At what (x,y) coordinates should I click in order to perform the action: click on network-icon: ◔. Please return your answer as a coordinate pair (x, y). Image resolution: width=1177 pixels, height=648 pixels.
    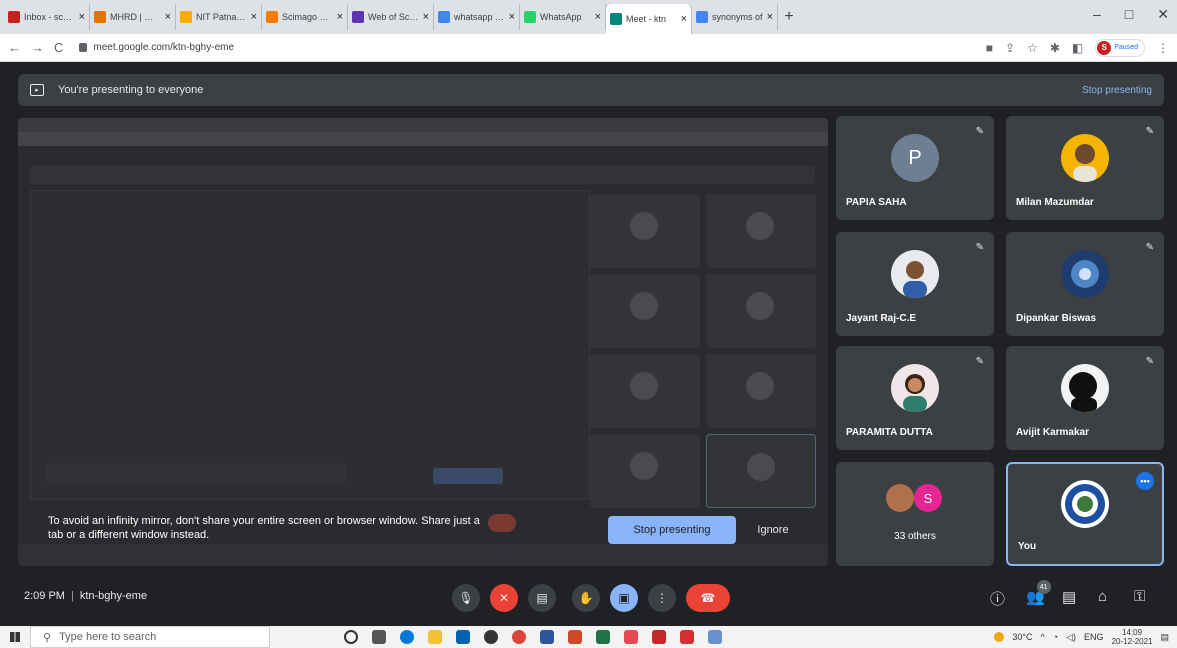
    Looking at the image, I should click on (1055, 637).